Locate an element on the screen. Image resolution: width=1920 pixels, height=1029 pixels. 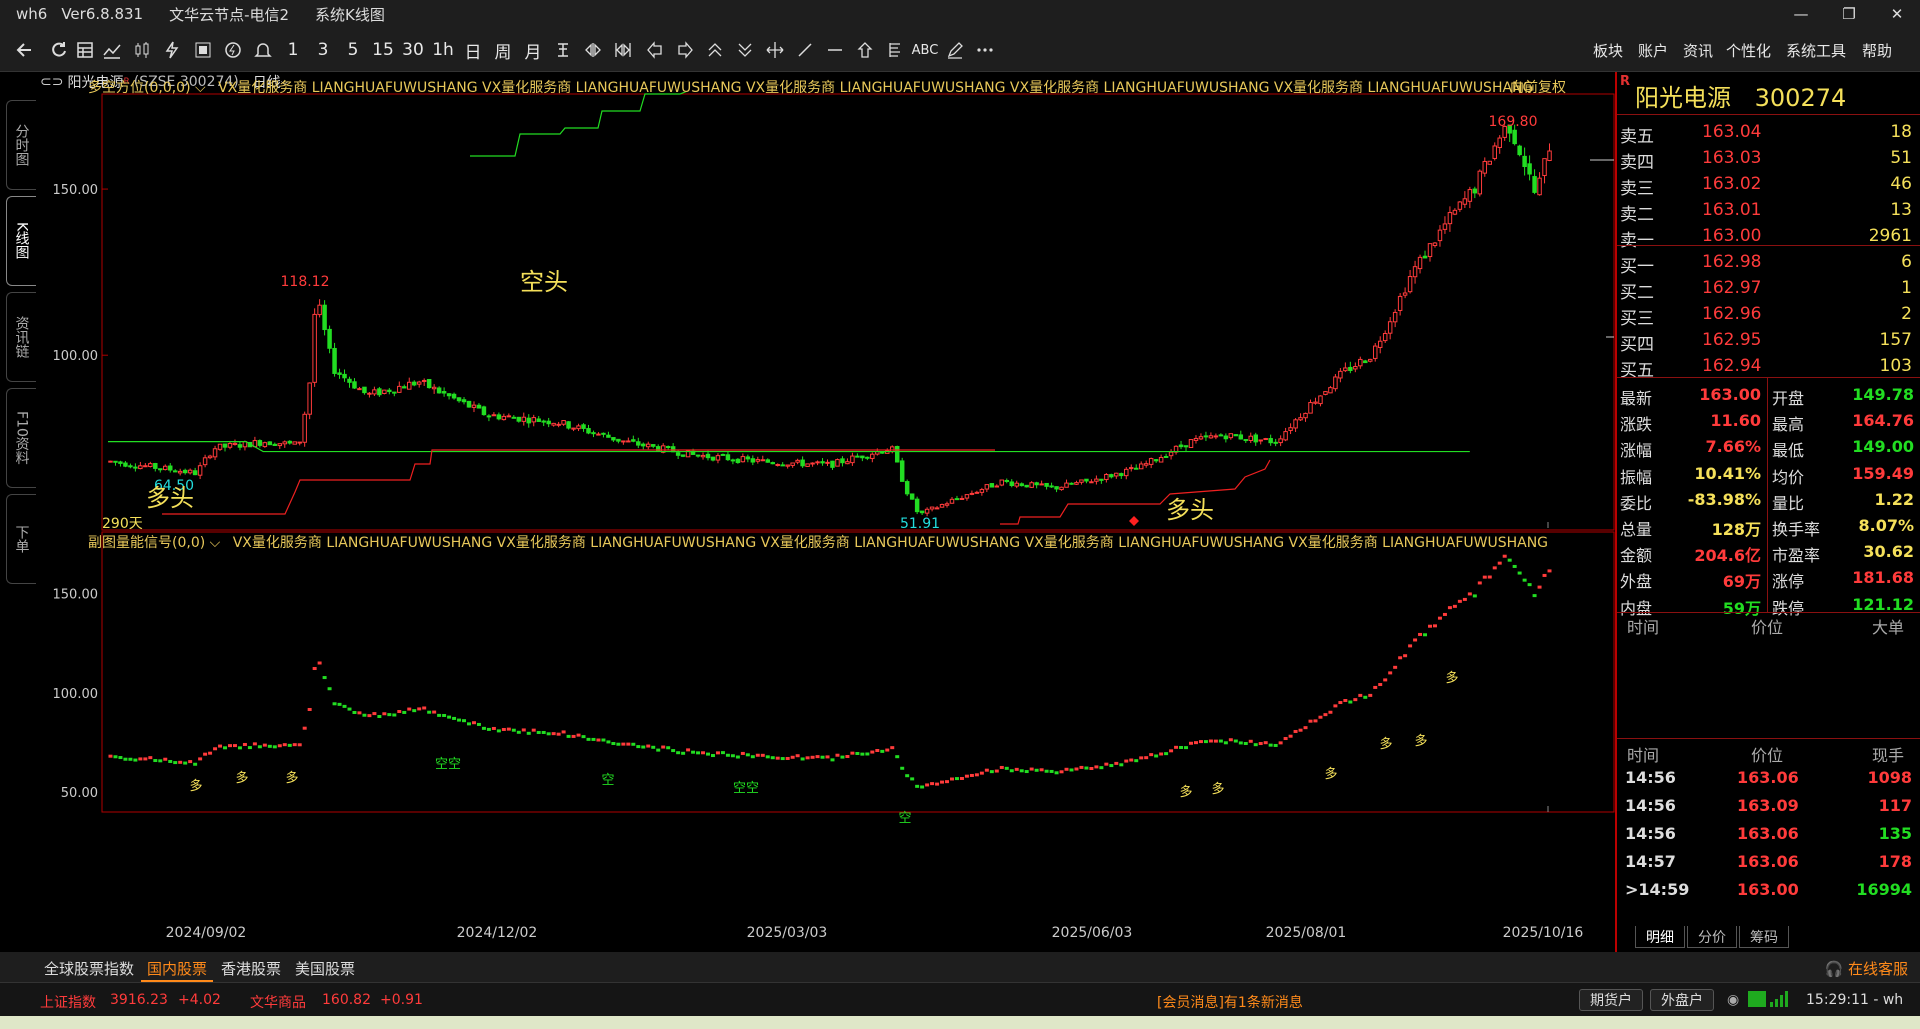
bid-label: 买一 is located at coordinates (1637, 267).